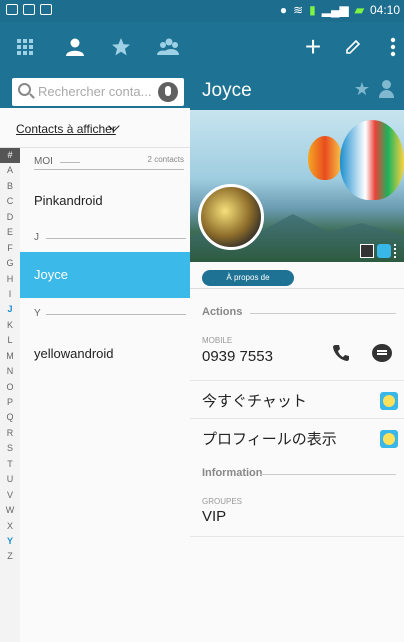  Describe the element at coordinates (68, 200) in the screenshot. I see `contact-name: Pinkandroid` at that location.